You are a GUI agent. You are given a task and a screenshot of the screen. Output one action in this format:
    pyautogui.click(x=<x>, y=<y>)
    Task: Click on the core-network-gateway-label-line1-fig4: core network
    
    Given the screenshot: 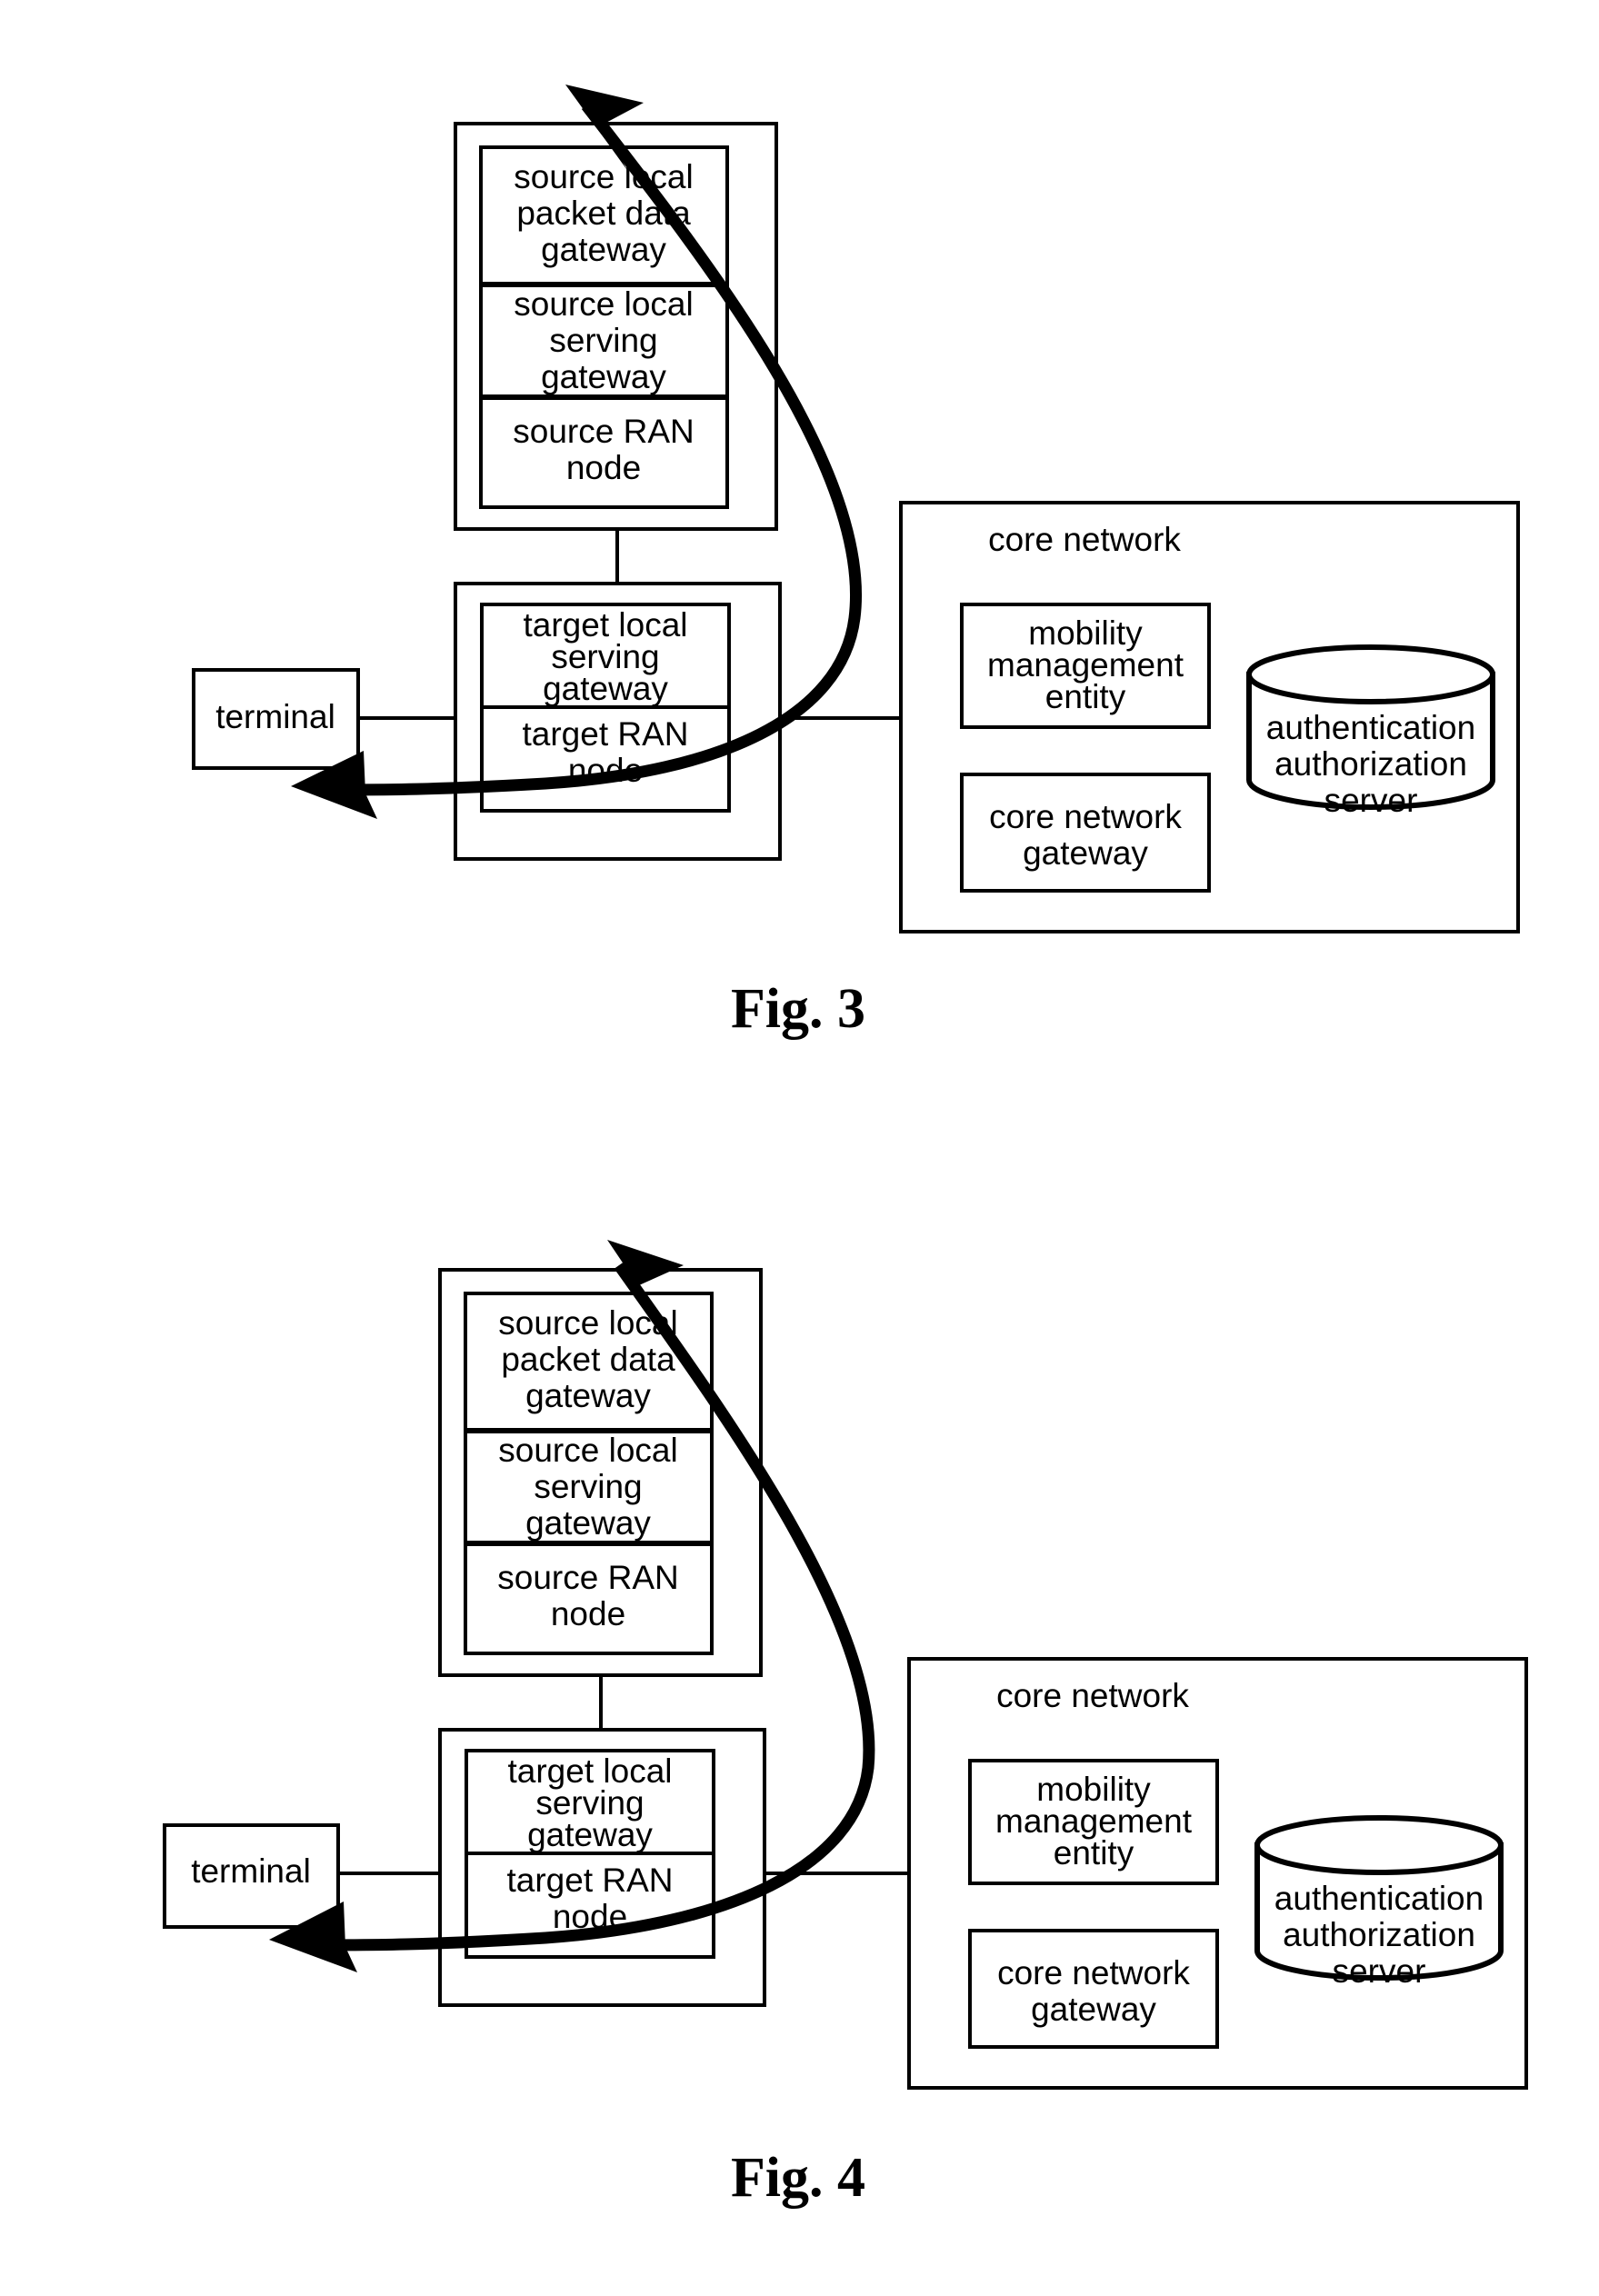 What is the action you would take?
    pyautogui.click(x=1094, y=1973)
    